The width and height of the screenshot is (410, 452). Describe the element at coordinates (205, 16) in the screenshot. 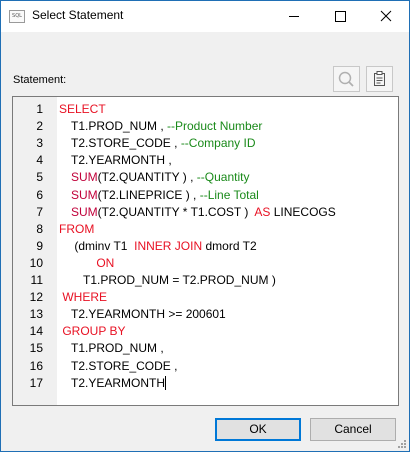

I see `title-bar: SQL Select Statement` at that location.